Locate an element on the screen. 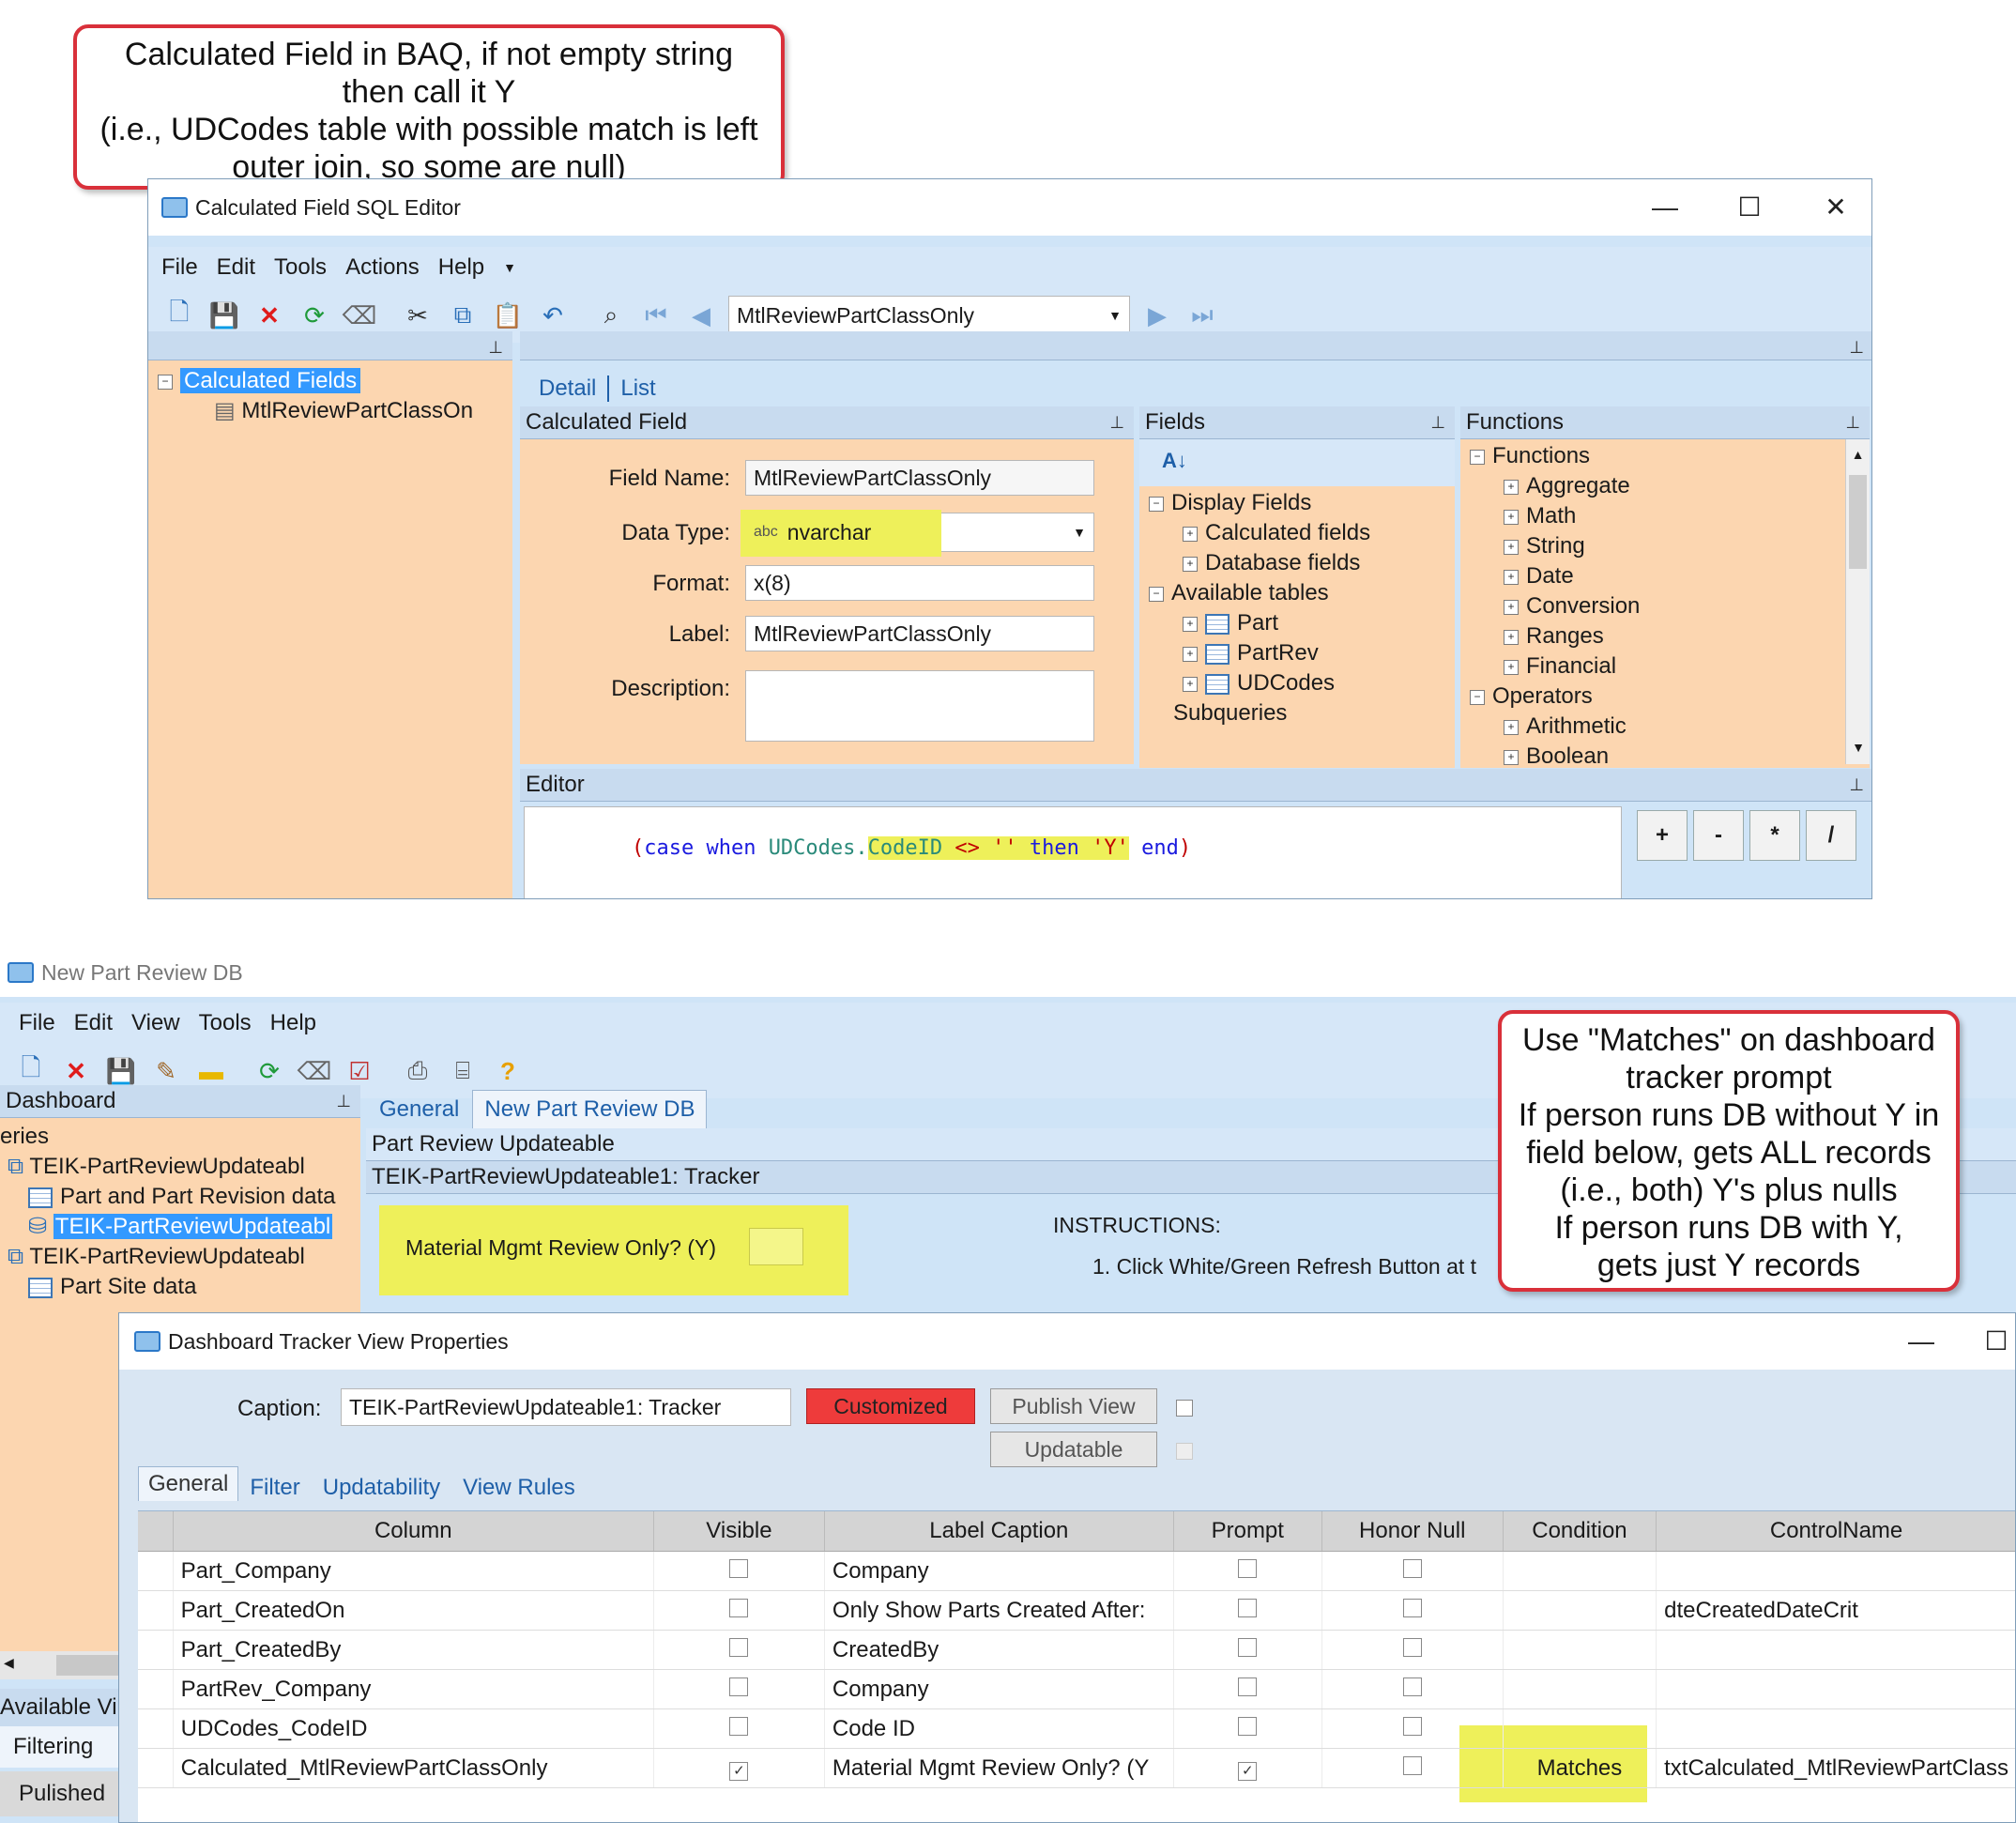  help-icon: ? is located at coordinates (508, 1071).